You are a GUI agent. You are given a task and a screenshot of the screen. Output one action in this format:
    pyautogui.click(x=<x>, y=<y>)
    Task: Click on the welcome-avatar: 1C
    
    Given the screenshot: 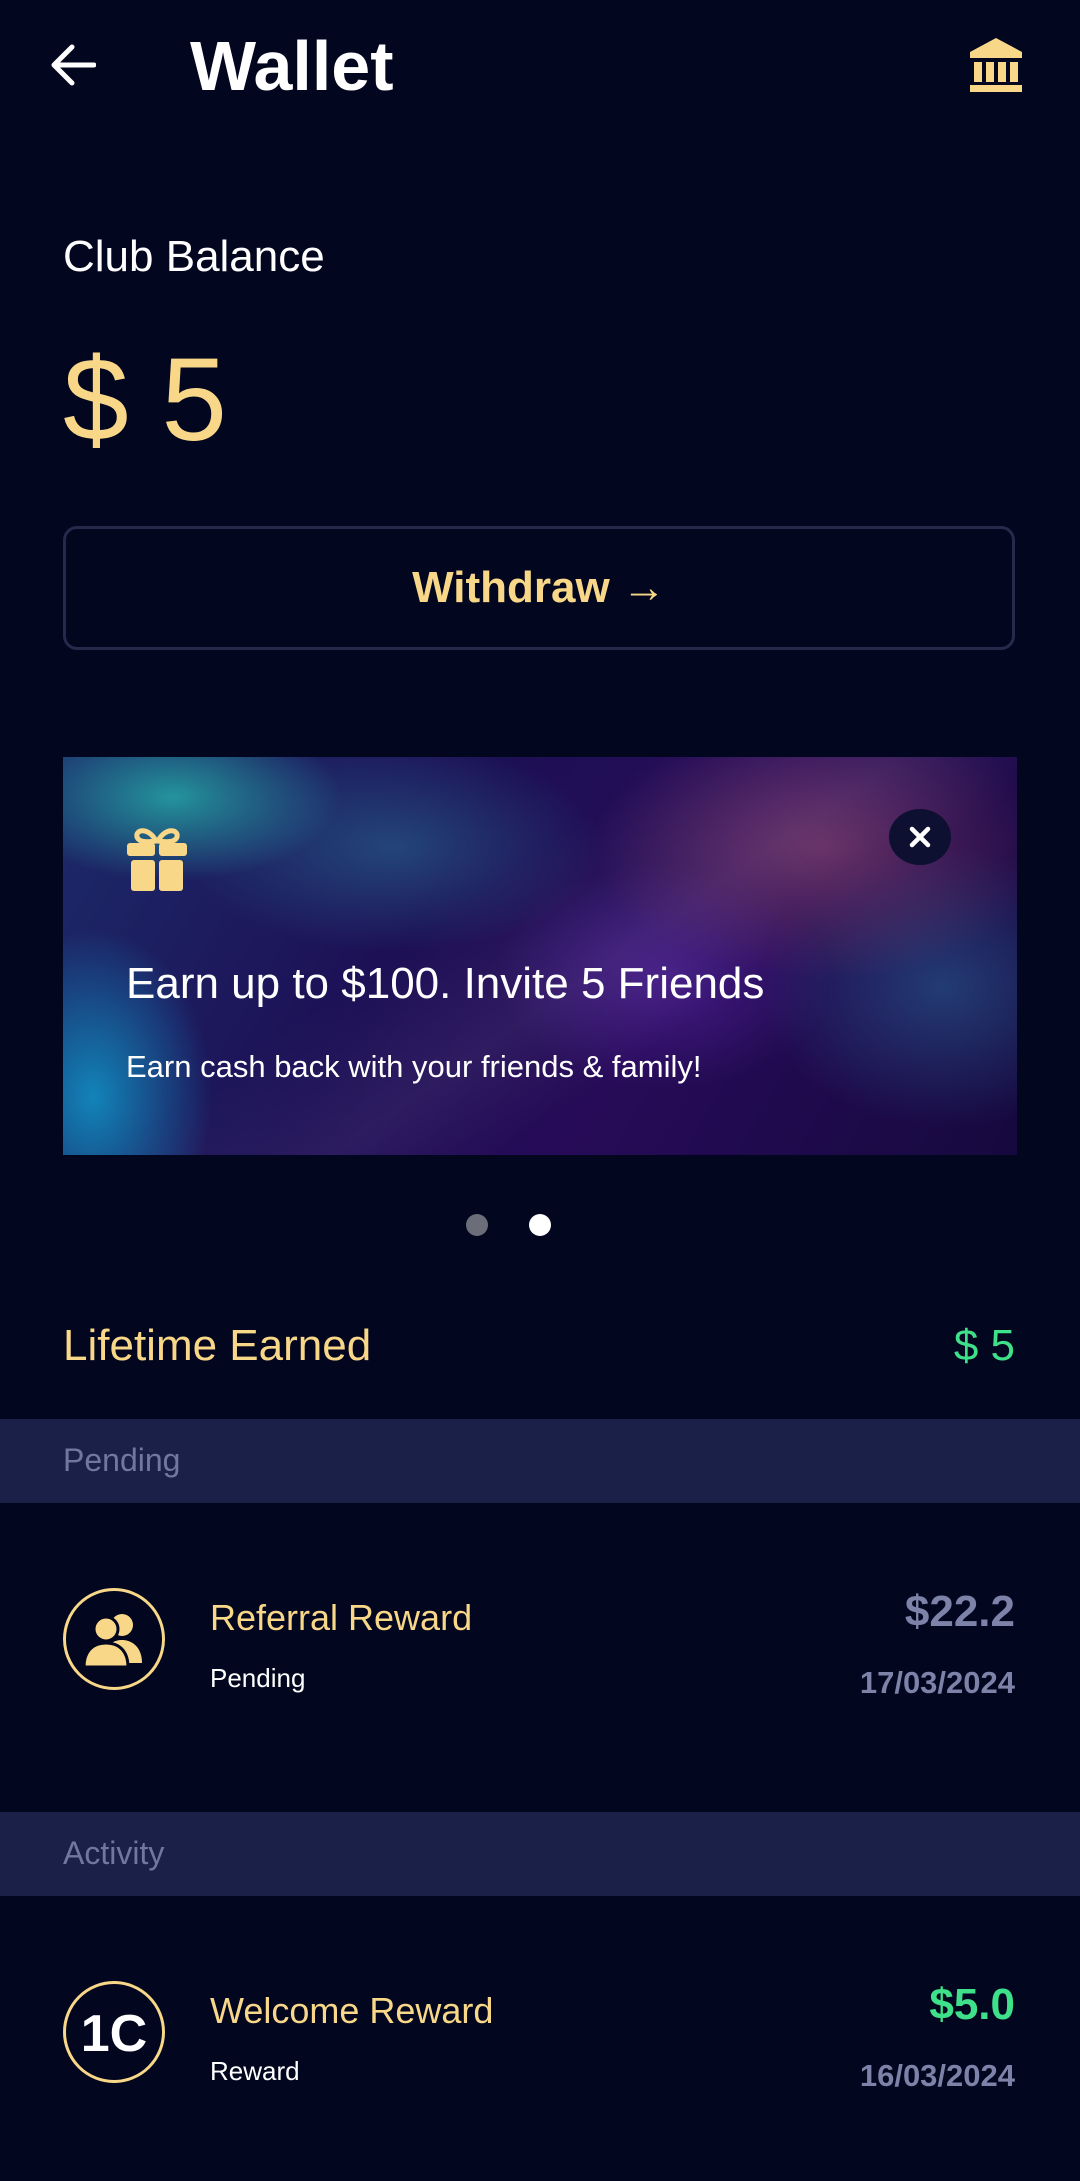 What is the action you would take?
    pyautogui.click(x=114, y=2032)
    